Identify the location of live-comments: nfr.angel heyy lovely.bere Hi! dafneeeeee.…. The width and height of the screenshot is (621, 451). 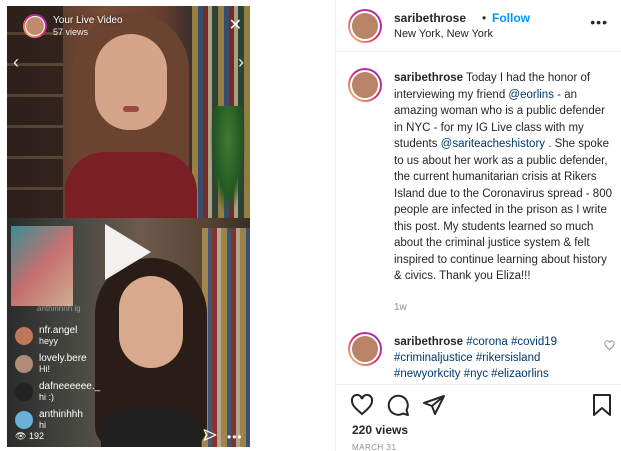
(85, 378).